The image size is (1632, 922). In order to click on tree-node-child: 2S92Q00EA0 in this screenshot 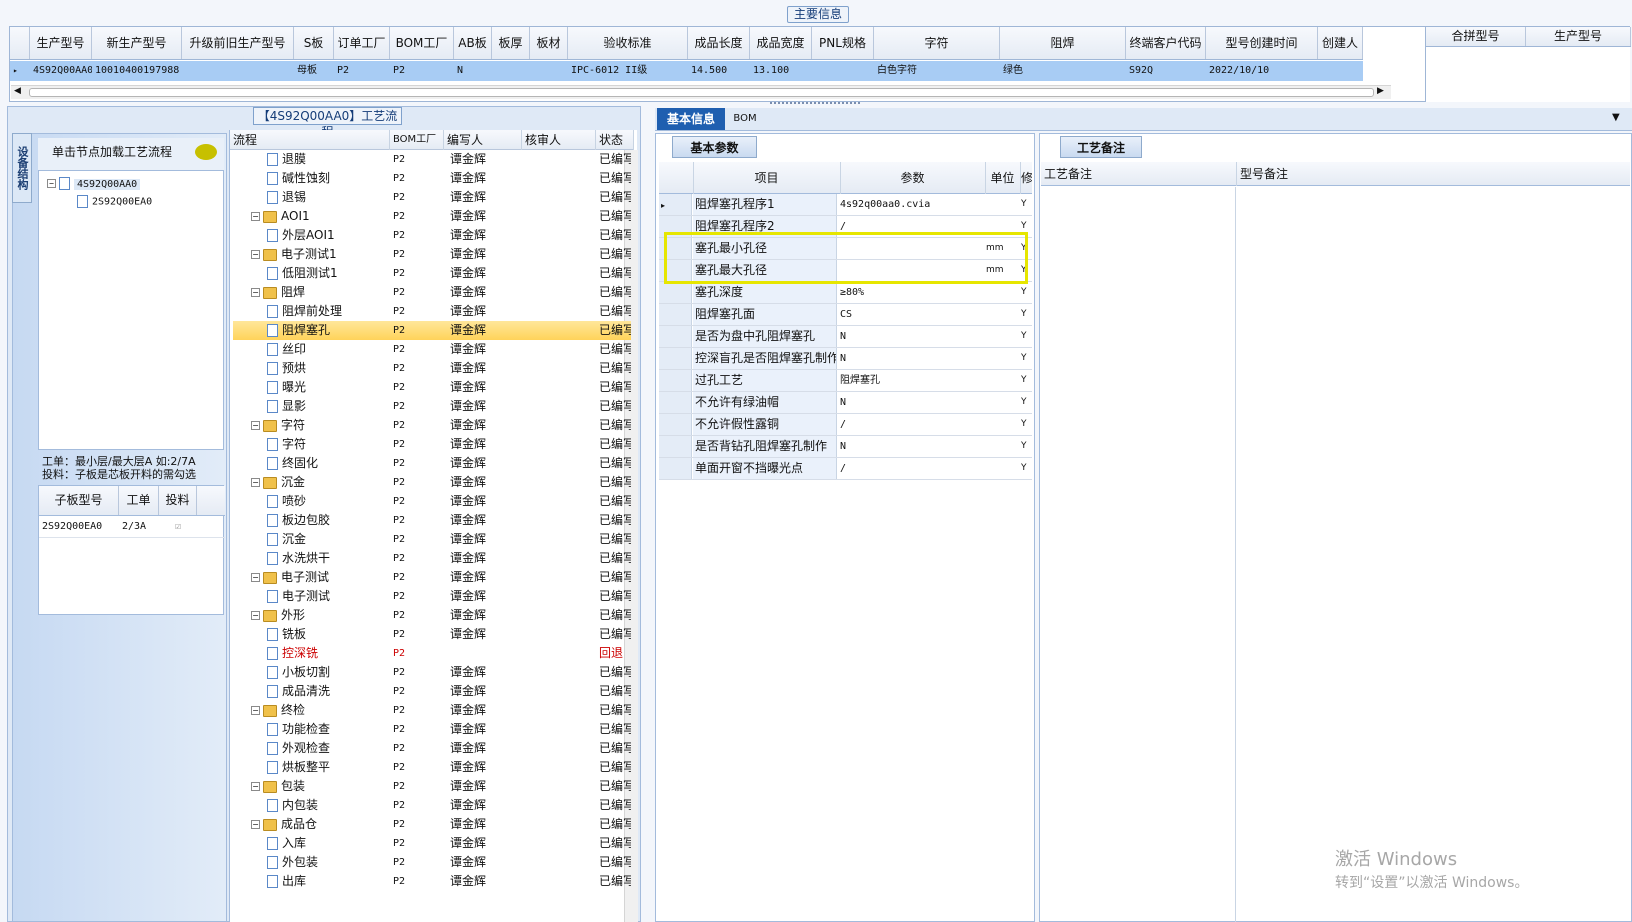, I will do `click(114, 201)`.